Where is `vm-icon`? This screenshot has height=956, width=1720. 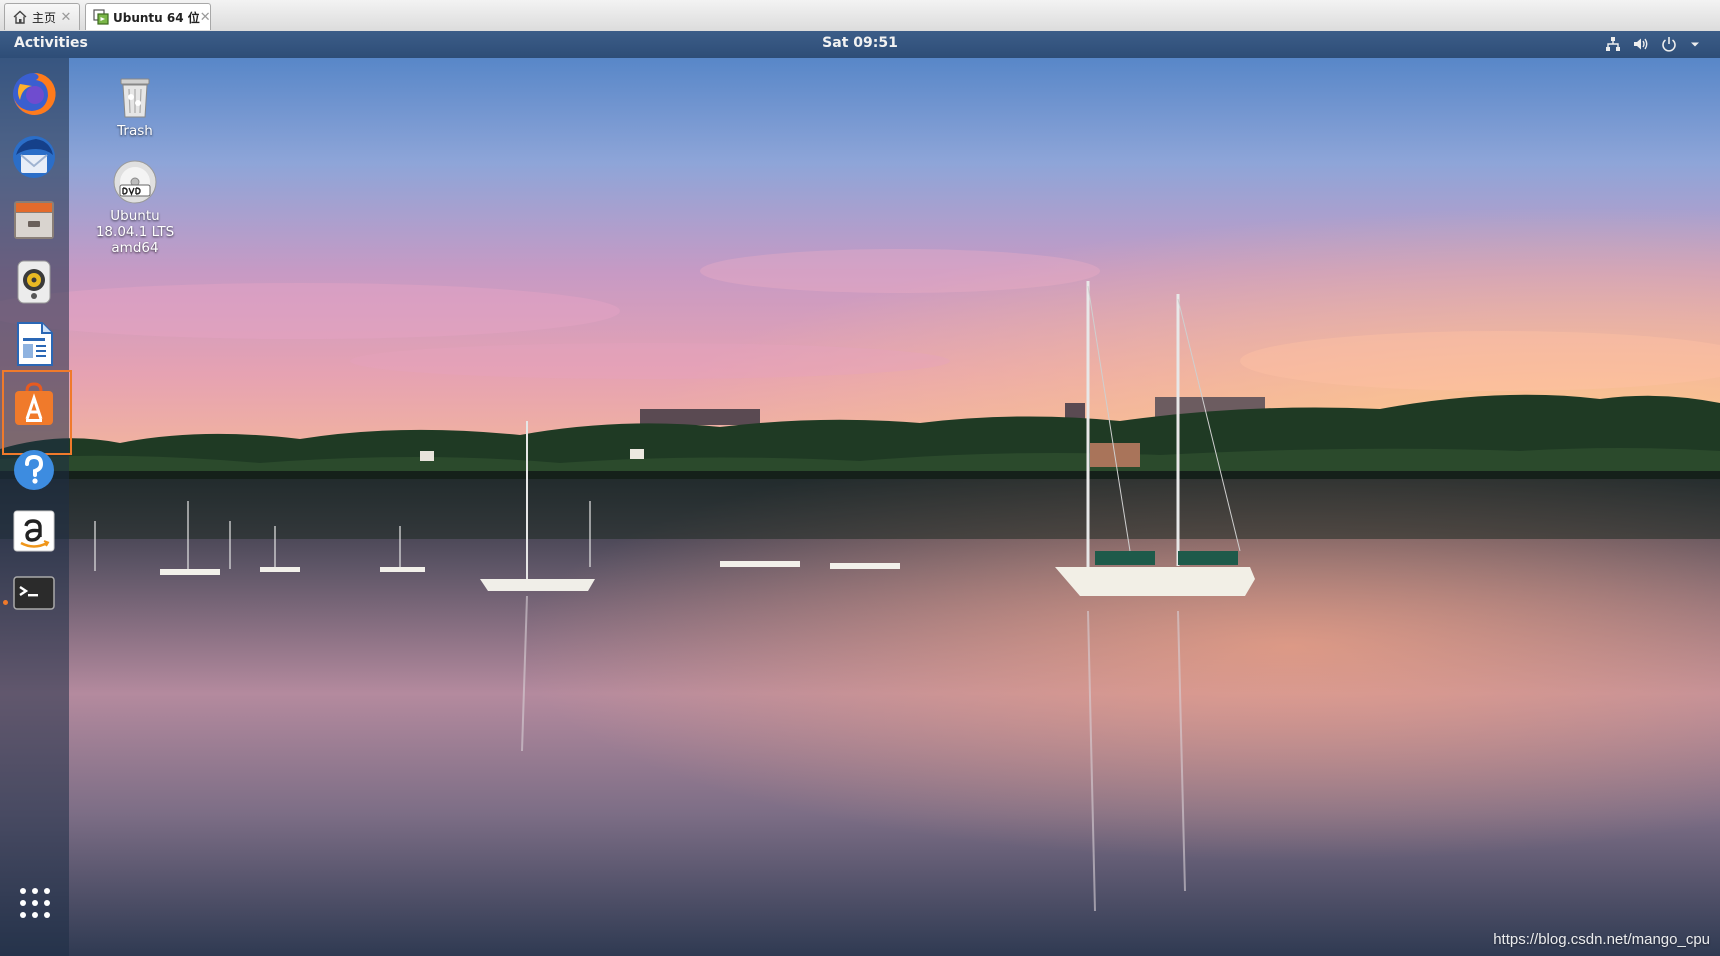 vm-icon is located at coordinates (101, 17).